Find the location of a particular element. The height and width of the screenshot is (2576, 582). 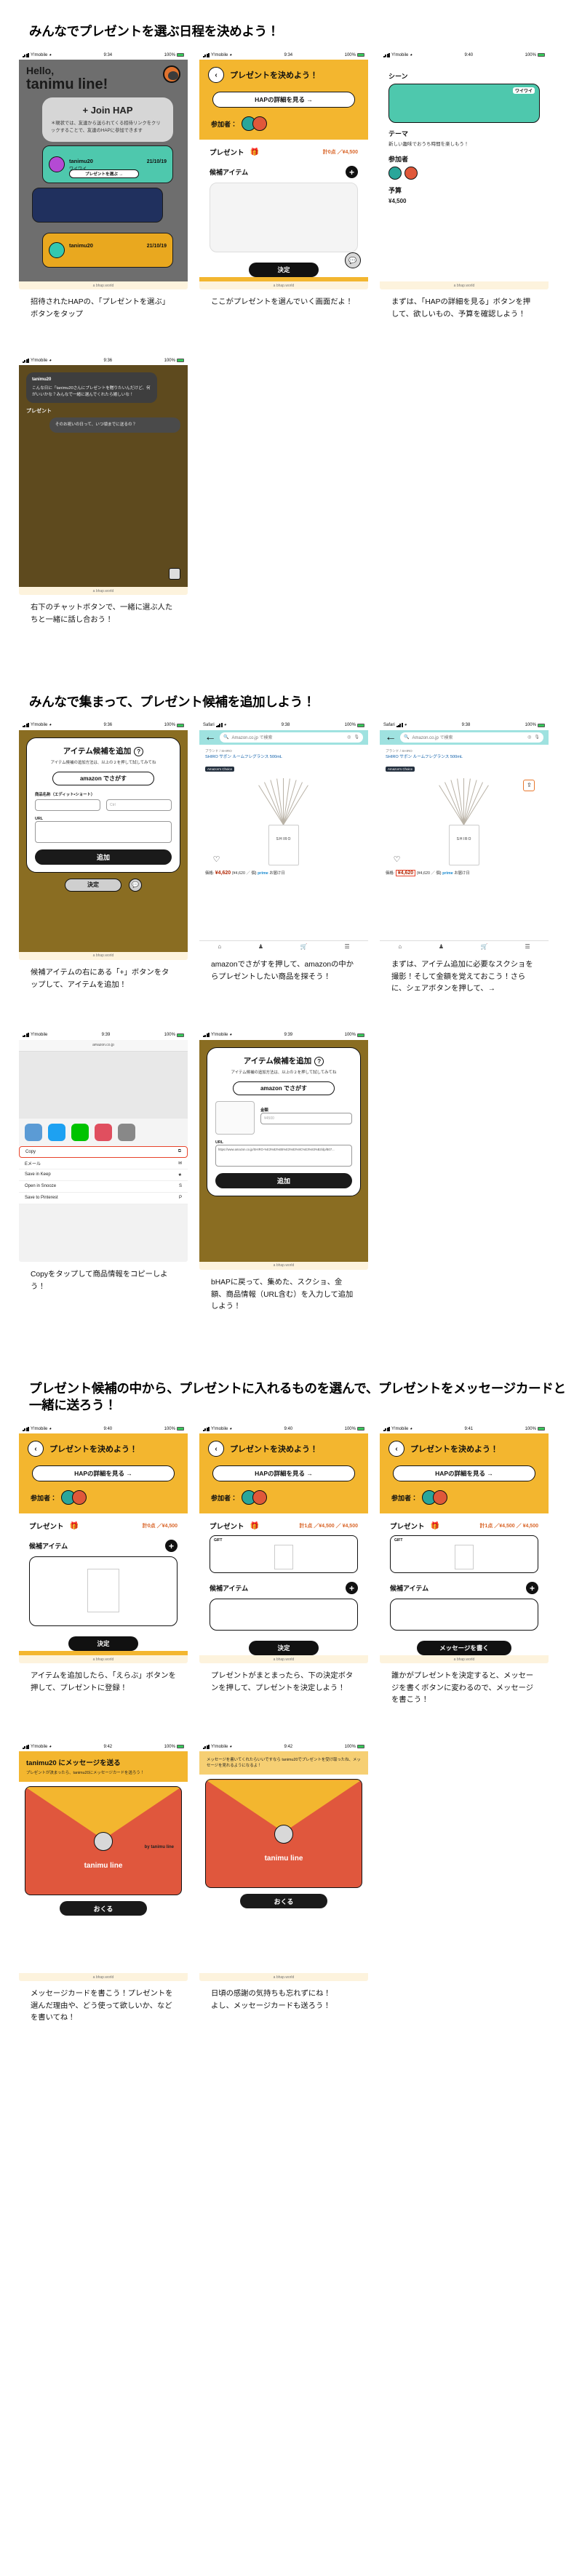

airdrop-icon is located at coordinates (33, 1132).